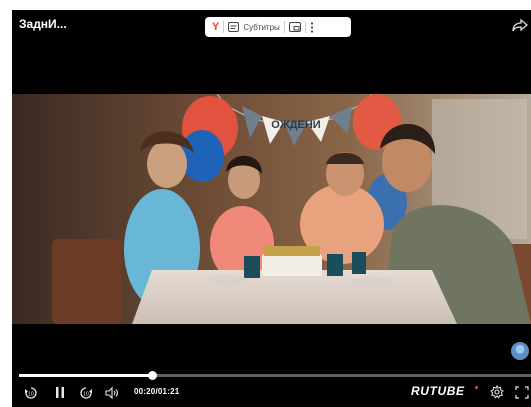 The height and width of the screenshot is (407, 531). What do you see at coordinates (234, 27) in the screenshot?
I see `subtitles-icon` at bounding box center [234, 27].